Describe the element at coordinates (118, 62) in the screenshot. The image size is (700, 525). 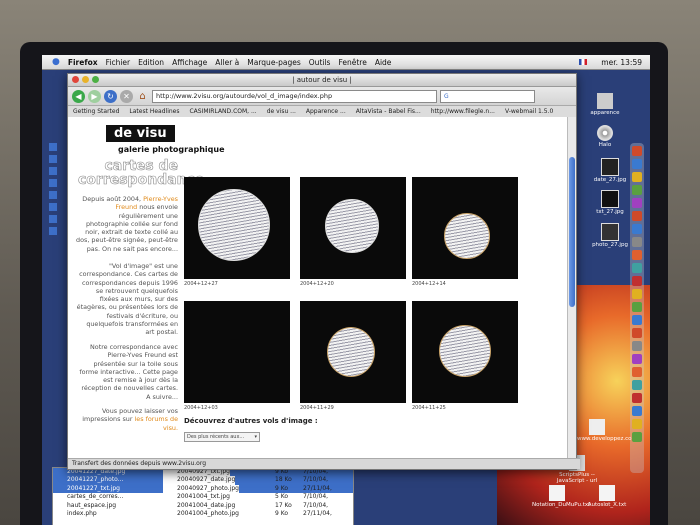
I see `menu-fichier: Fichier` at that location.